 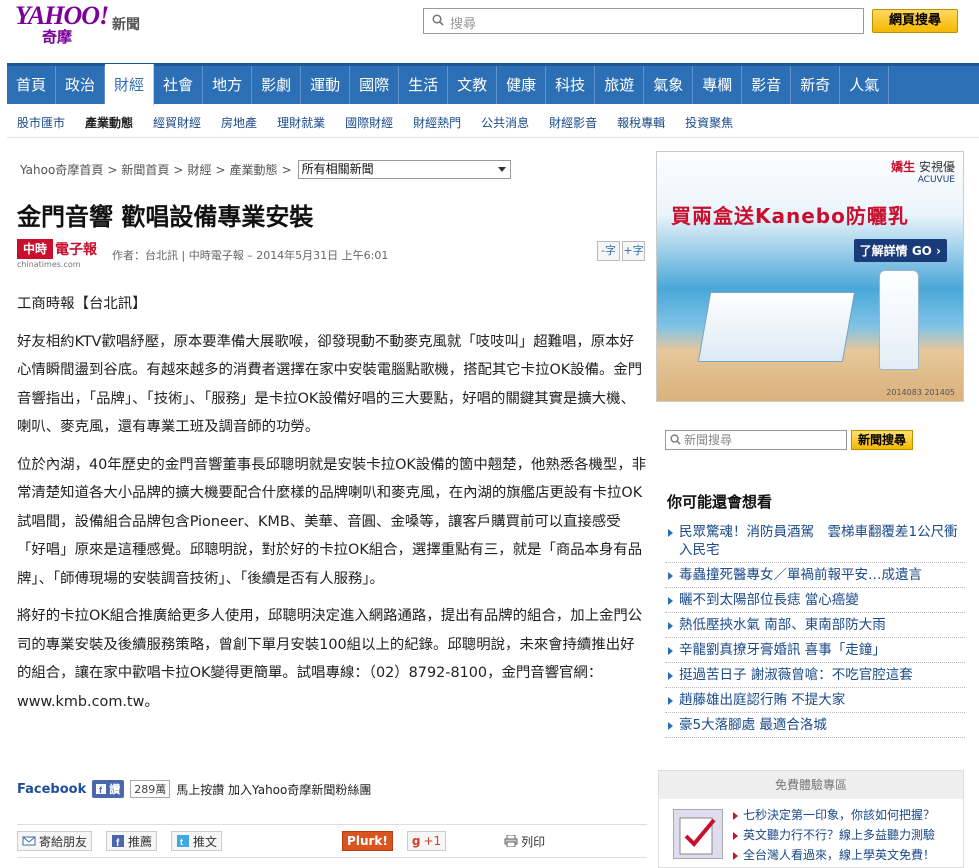 What do you see at coordinates (81, 85) in the screenshot?
I see `main-nav-tab: 政治` at bounding box center [81, 85].